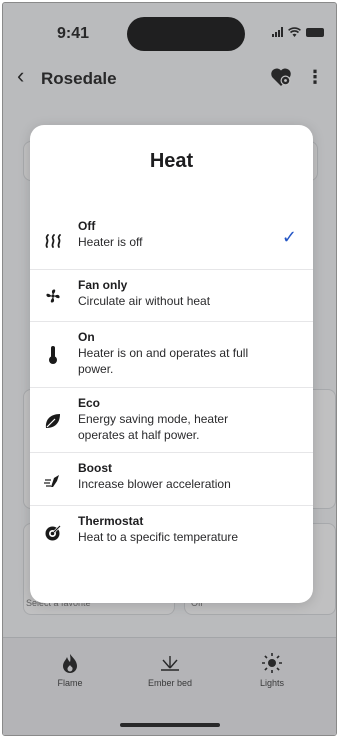 Image resolution: width=341 pixels, height=738 pixels. What do you see at coordinates (89, 403) in the screenshot?
I see `option-name: Eco` at bounding box center [89, 403].